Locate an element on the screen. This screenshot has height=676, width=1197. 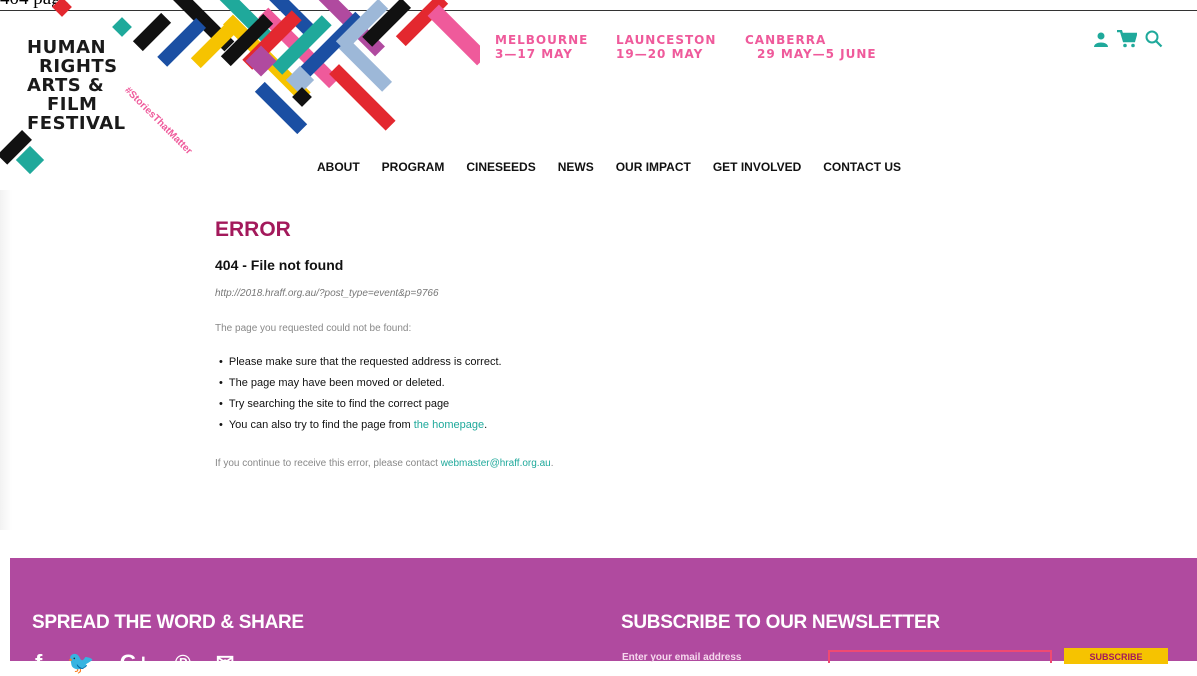
festival-logo-wordmark: HUMAN RIGHTS ARTS & FILM FESTIVAL is located at coordinates (76, 85).